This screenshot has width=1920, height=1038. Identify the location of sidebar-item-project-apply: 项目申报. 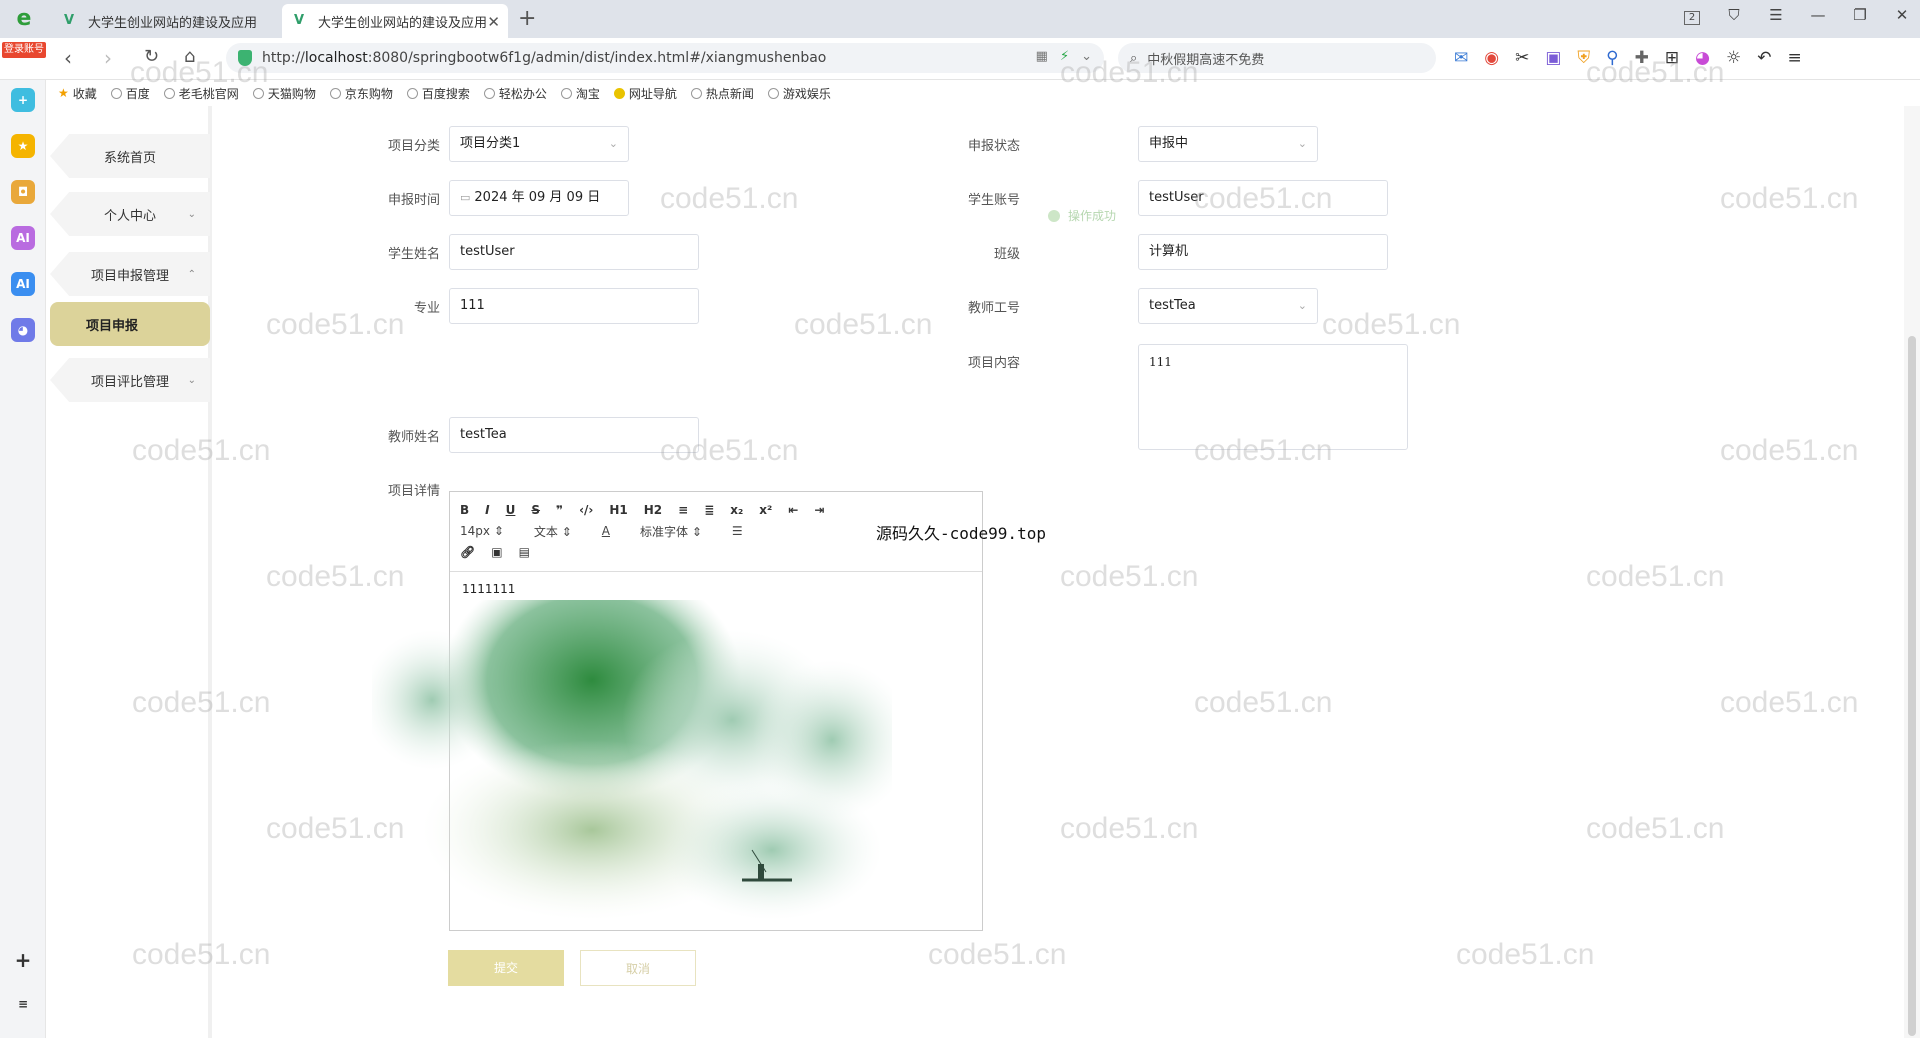
(130, 324).